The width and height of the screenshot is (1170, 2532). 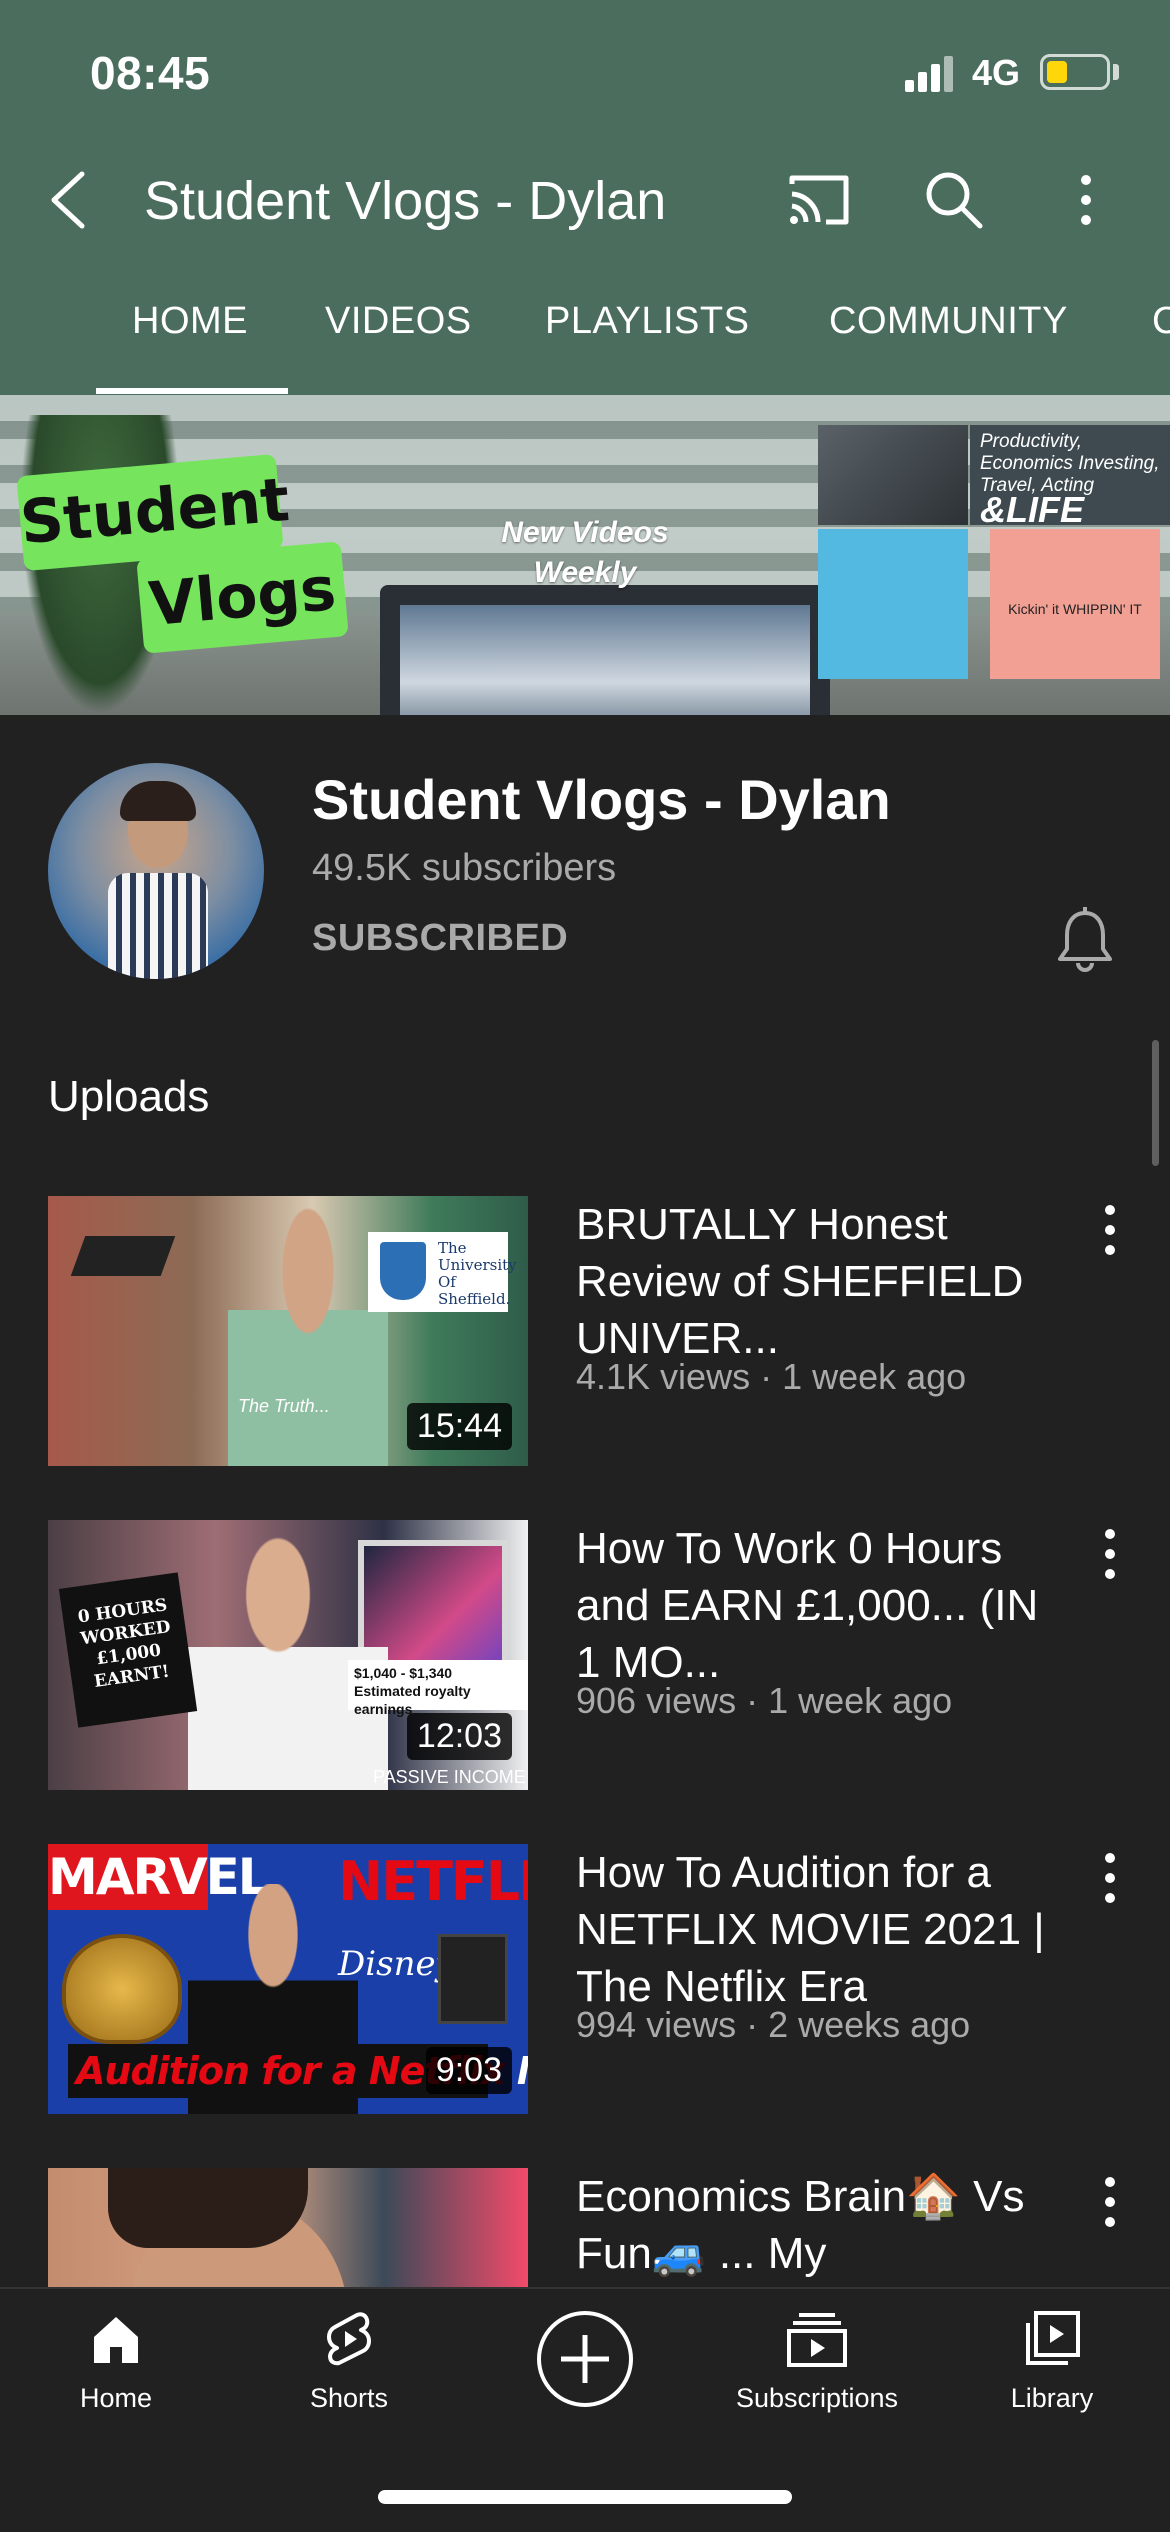 I want to click on notification-bell-icon, so click(x=1085, y=940).